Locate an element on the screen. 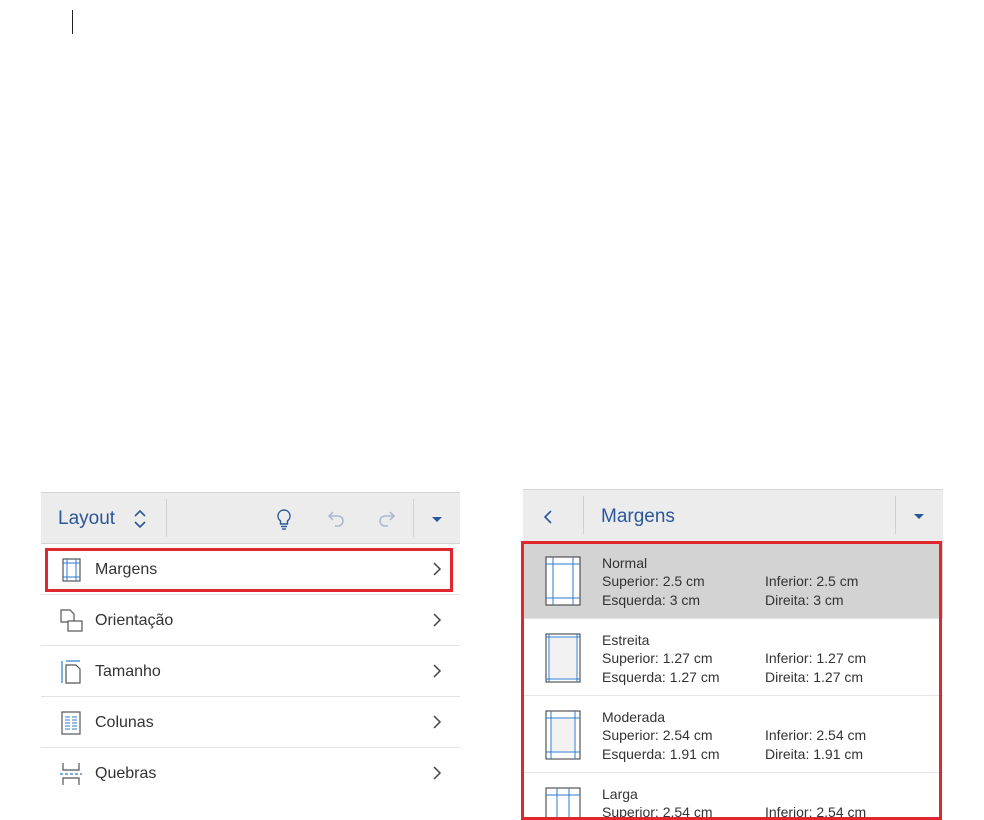 This screenshot has width=984, height=820. margin-esquerda-value: Esquerda: 1.27 cm is located at coordinates (661, 677).